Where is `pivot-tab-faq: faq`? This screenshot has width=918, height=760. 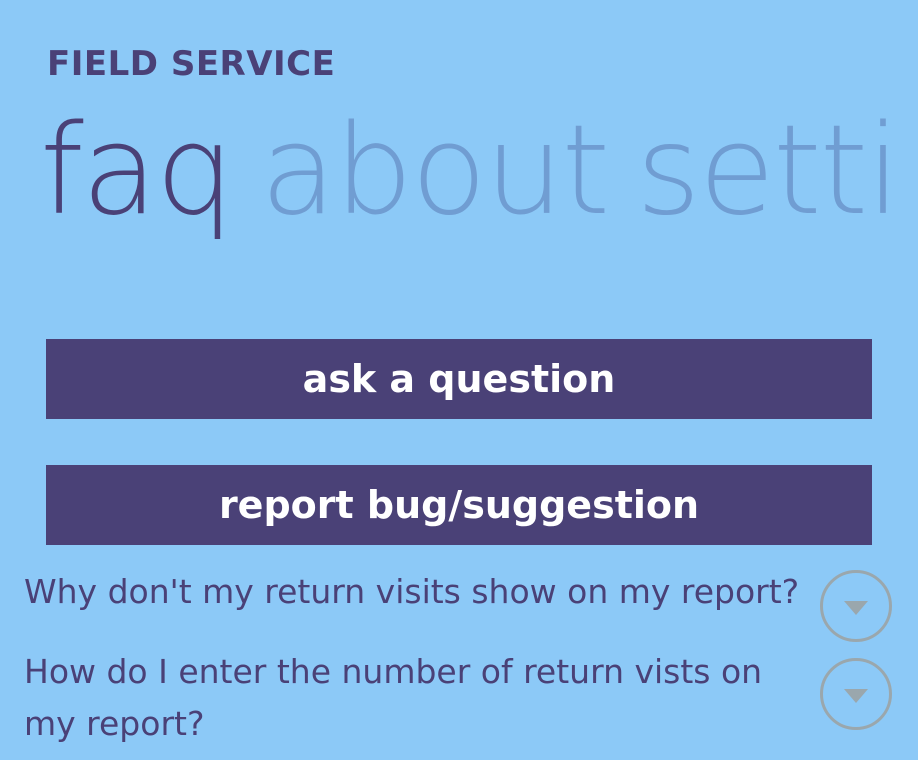
pivot-tab-faq: faq is located at coordinates (137, 171).